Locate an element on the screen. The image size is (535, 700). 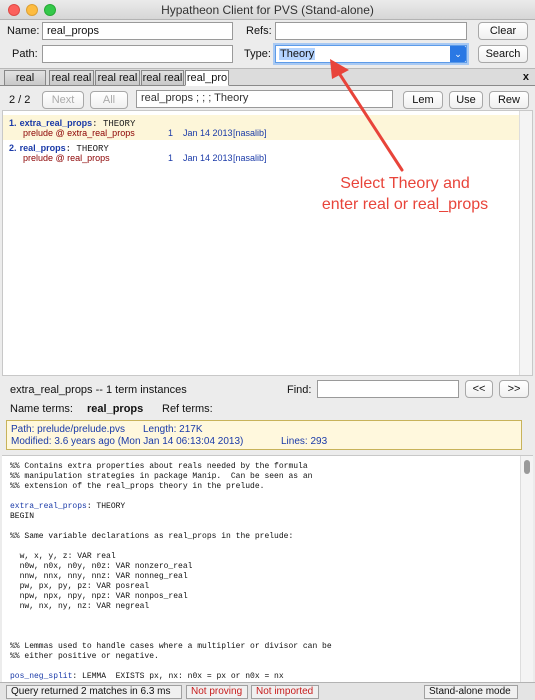
find-label: Find: is located at coordinates (299, 390).